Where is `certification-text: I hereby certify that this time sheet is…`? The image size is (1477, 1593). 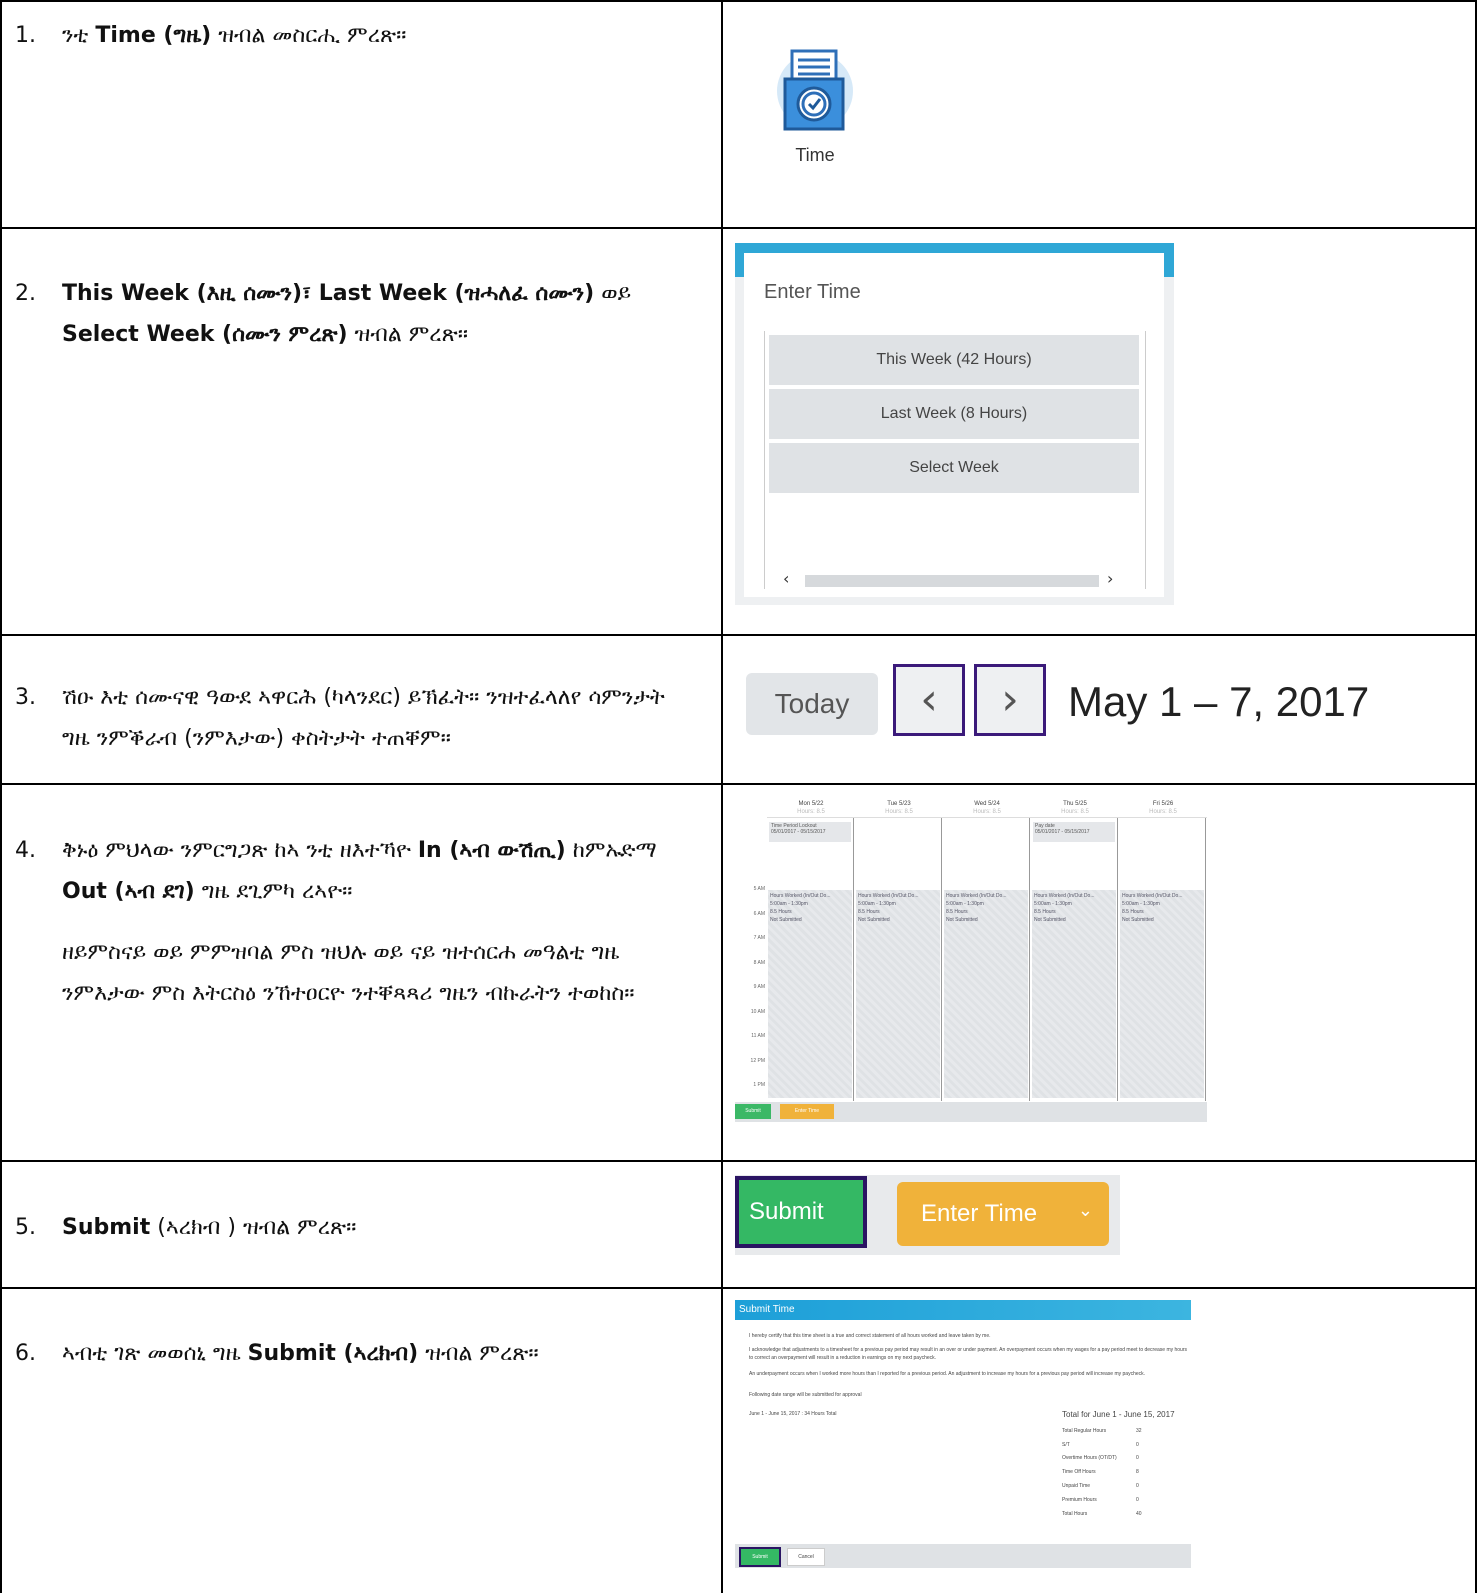
certification-text: I hereby certify that this time sheet is… is located at coordinates (870, 1336).